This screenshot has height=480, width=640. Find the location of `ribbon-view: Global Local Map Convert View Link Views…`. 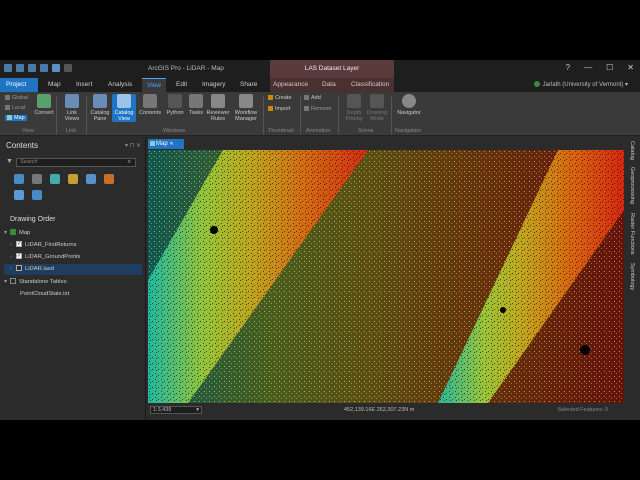

ribbon-view: Global Local Map Convert View Link Views… is located at coordinates (320, 114).